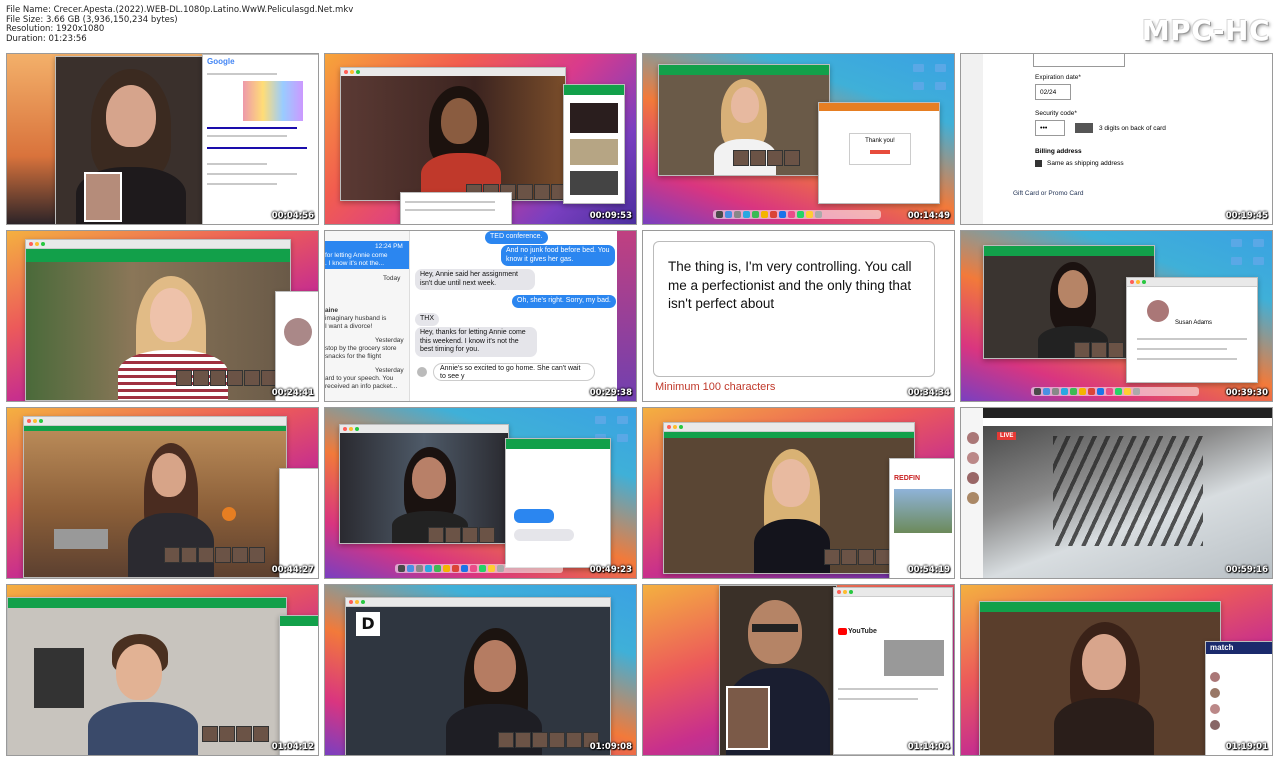 The height and width of the screenshot is (767, 1280). I want to click on video-call-window: D, so click(478, 676).